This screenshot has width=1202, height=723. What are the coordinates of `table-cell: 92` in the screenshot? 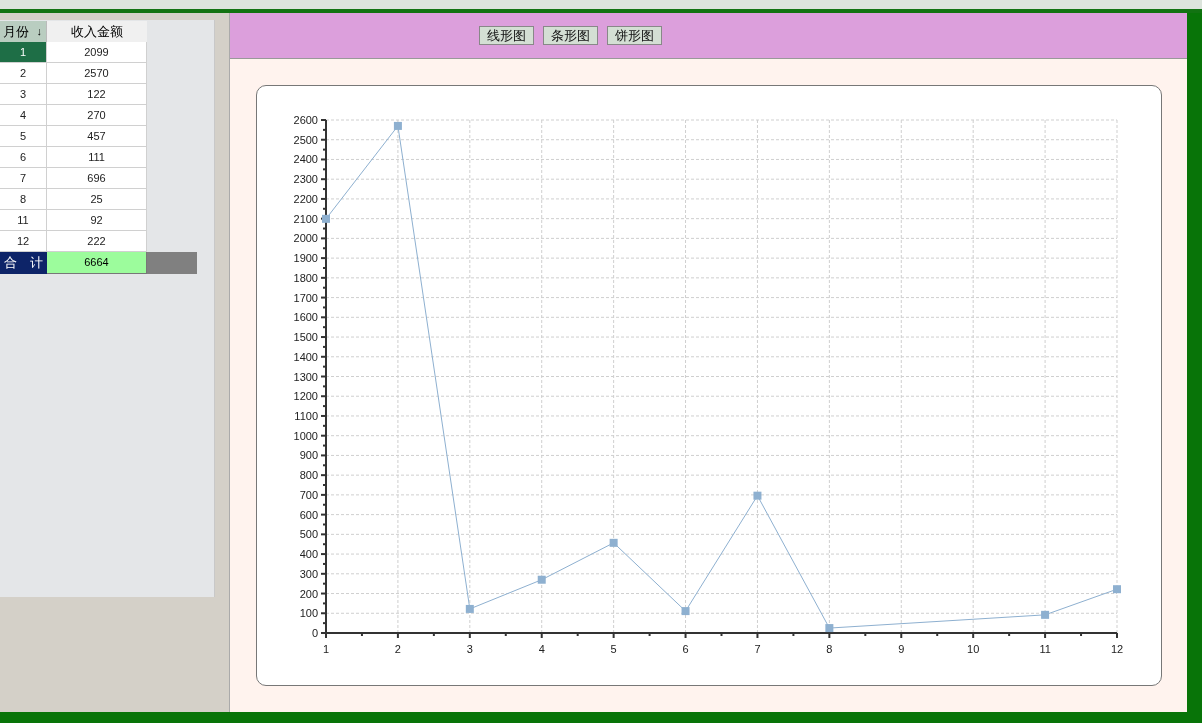 It's located at (97, 220).